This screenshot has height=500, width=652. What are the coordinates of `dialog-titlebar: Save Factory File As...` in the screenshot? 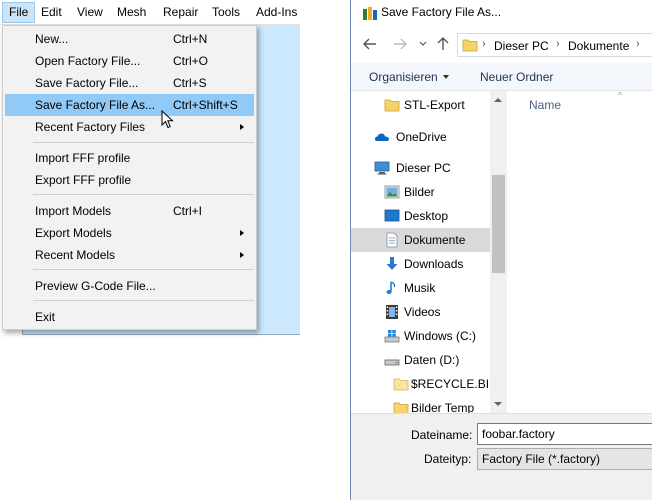 It's located at (501, 15).